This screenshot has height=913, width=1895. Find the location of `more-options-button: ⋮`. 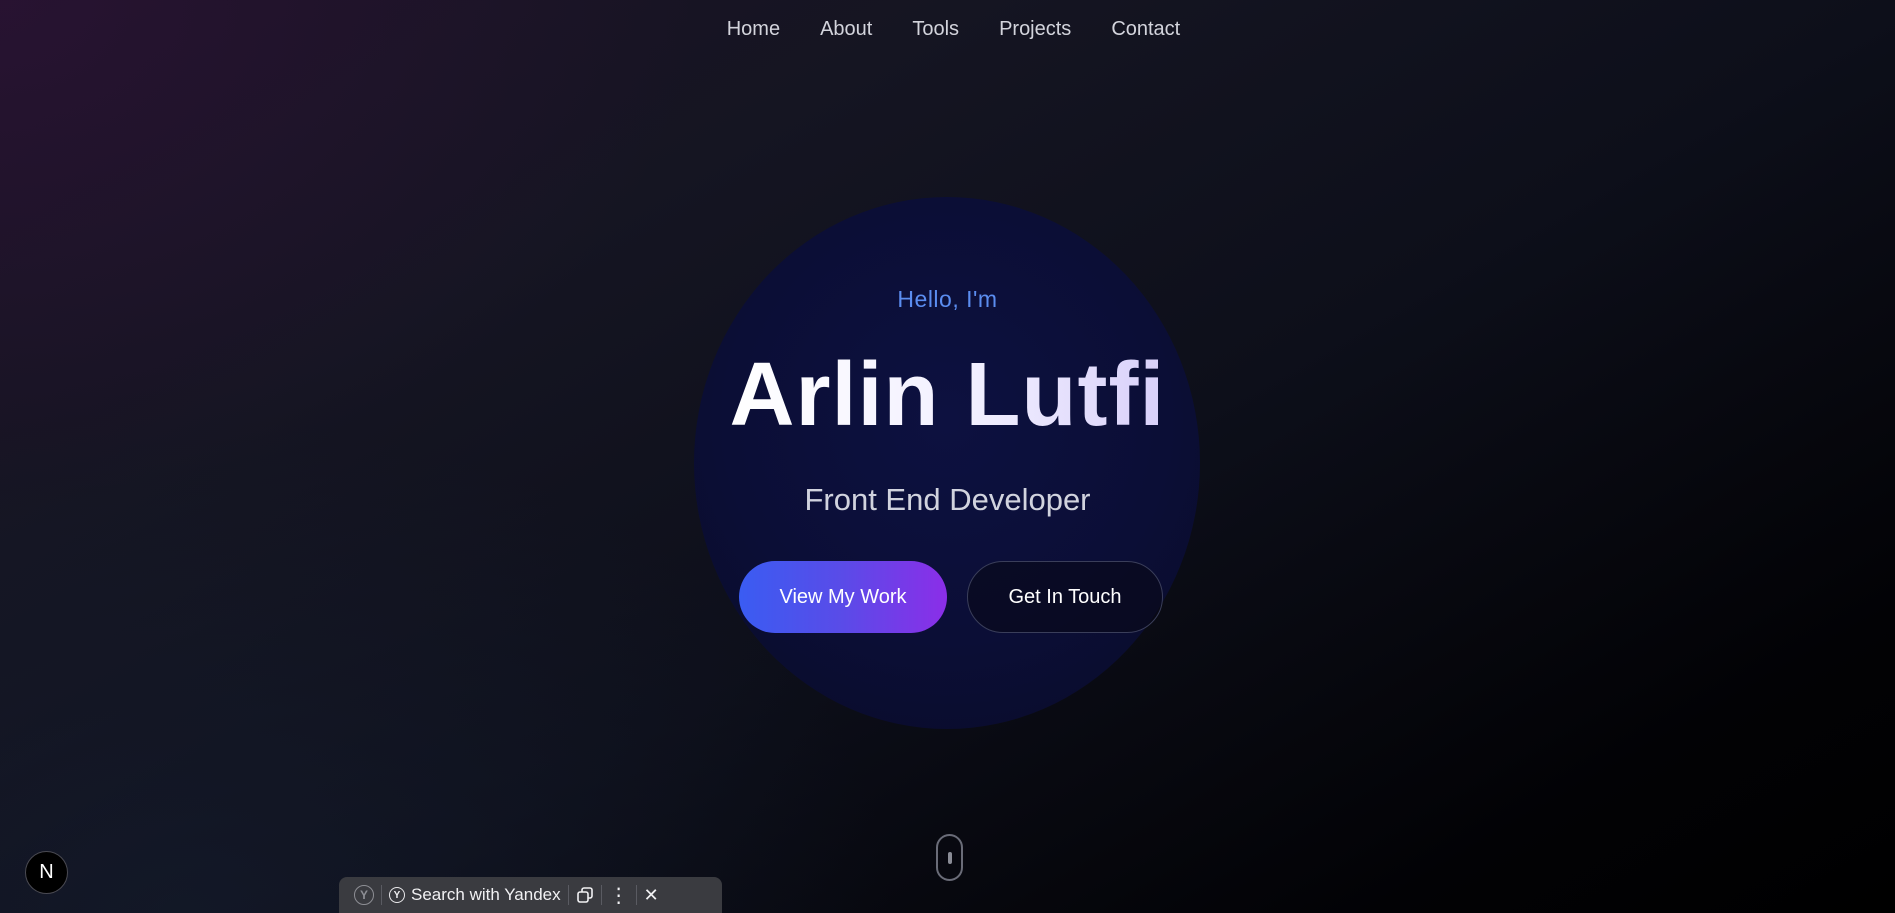

more-options-button: ⋮ is located at coordinates (619, 895).